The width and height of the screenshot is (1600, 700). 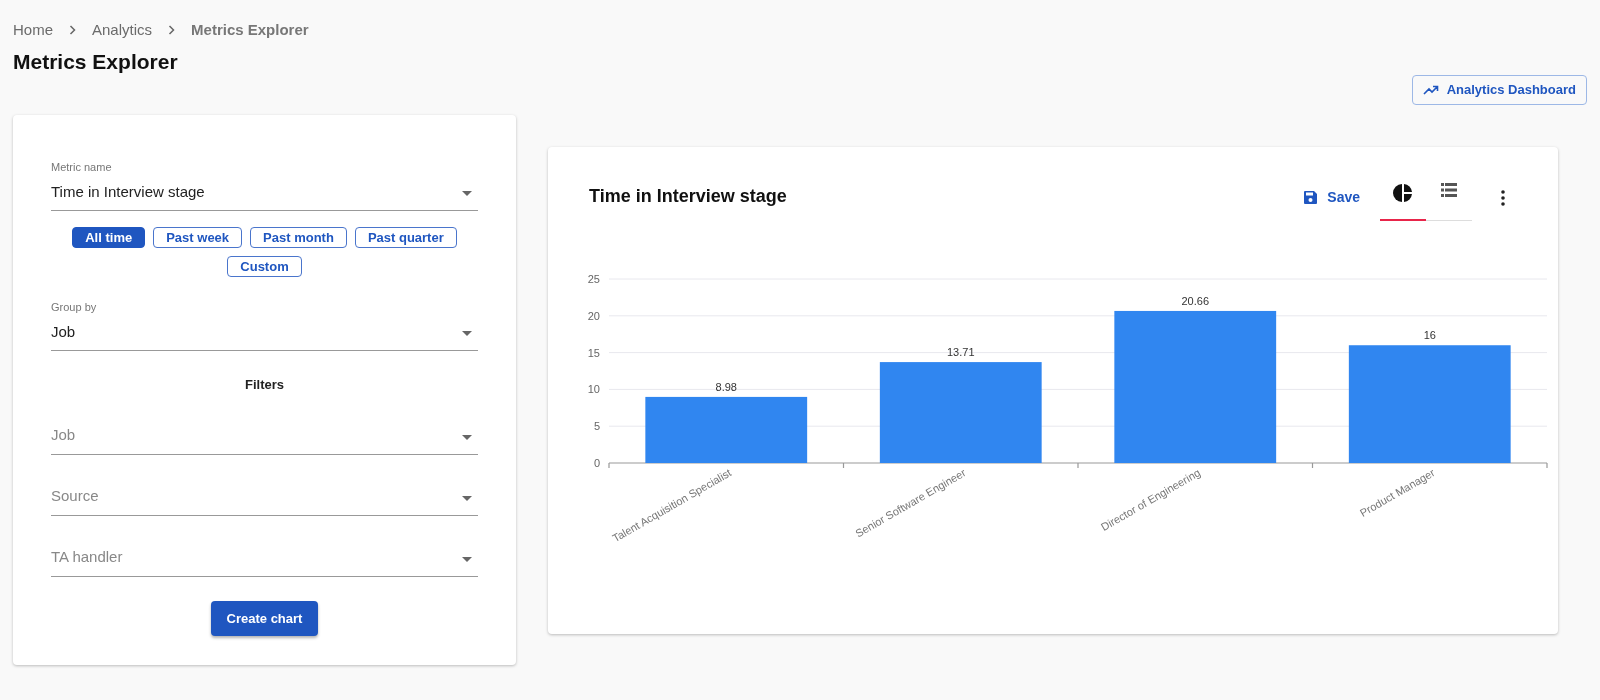 What do you see at coordinates (109, 237) in the screenshot?
I see `period-chip: All time` at bounding box center [109, 237].